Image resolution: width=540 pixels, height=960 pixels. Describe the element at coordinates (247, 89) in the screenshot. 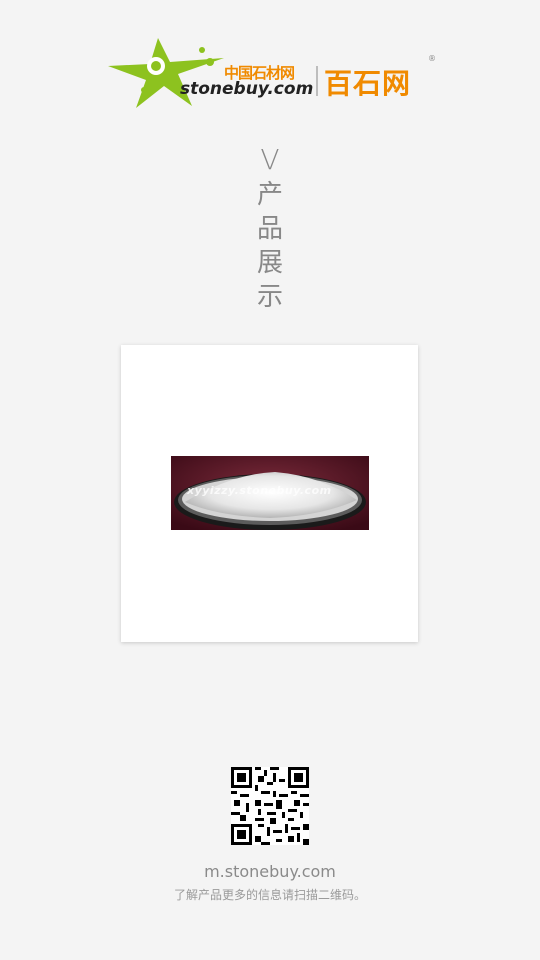

I see `logo-domain-text: stonebuy.com` at that location.